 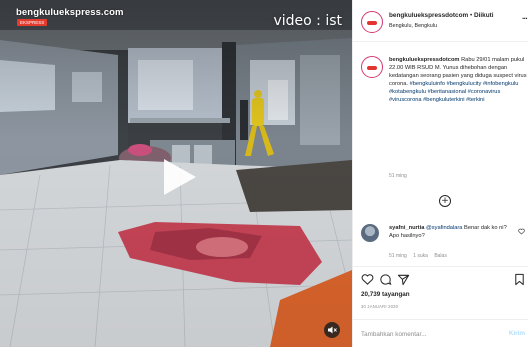 I want to click on comment-timestamp: 51 ming, so click(x=398, y=256).